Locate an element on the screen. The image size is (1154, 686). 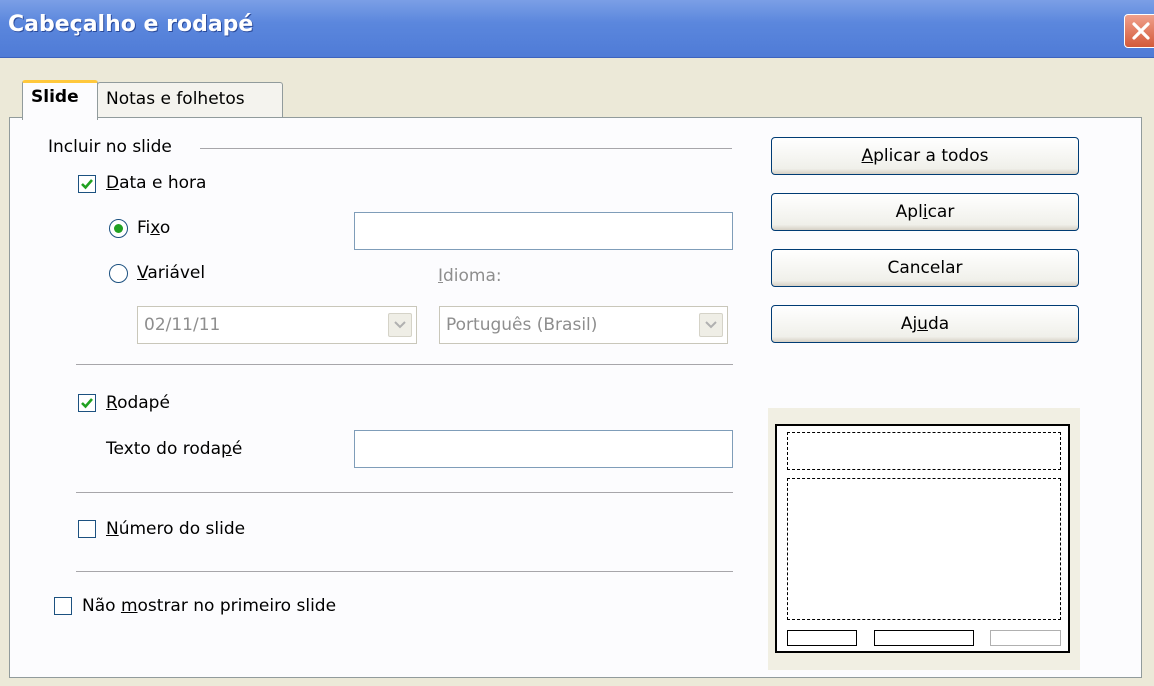
footer-checkbox is located at coordinates (87, 403).